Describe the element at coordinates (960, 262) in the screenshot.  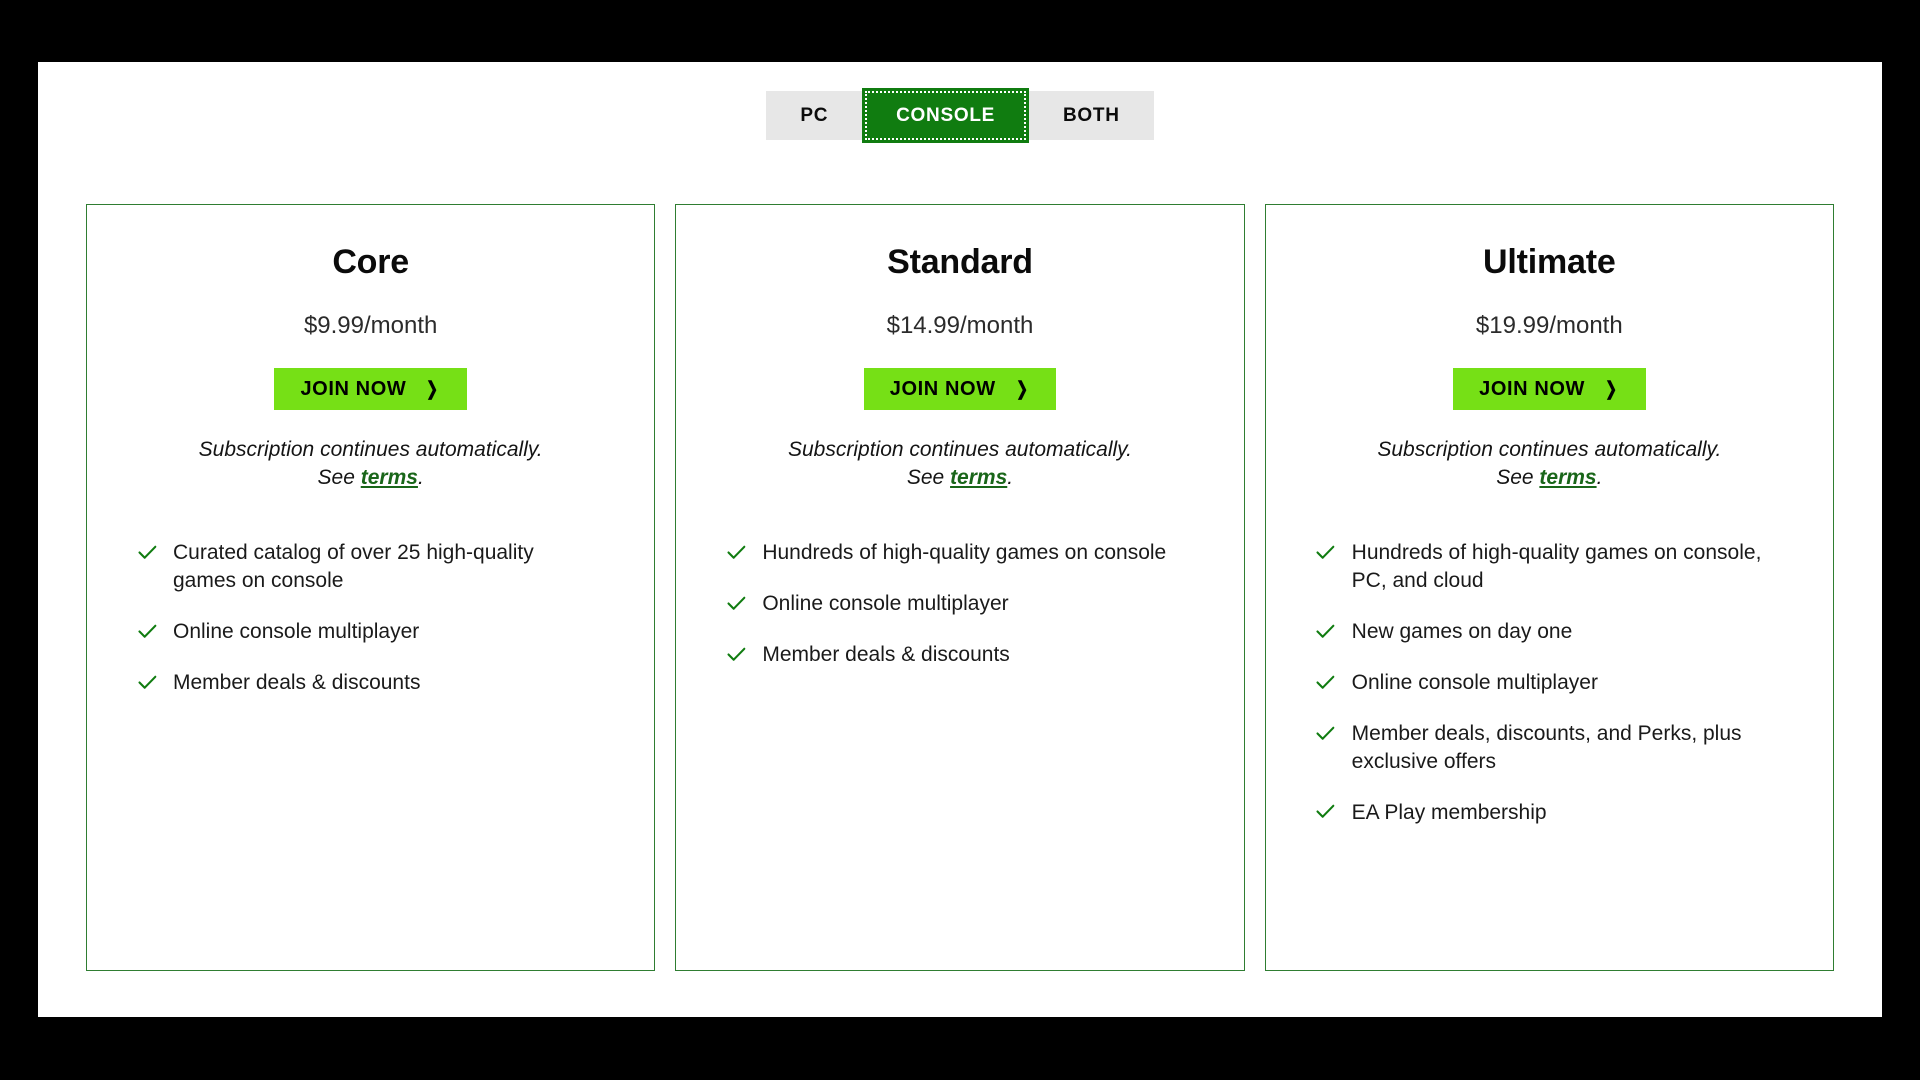
I see `plan-title: Standard` at that location.